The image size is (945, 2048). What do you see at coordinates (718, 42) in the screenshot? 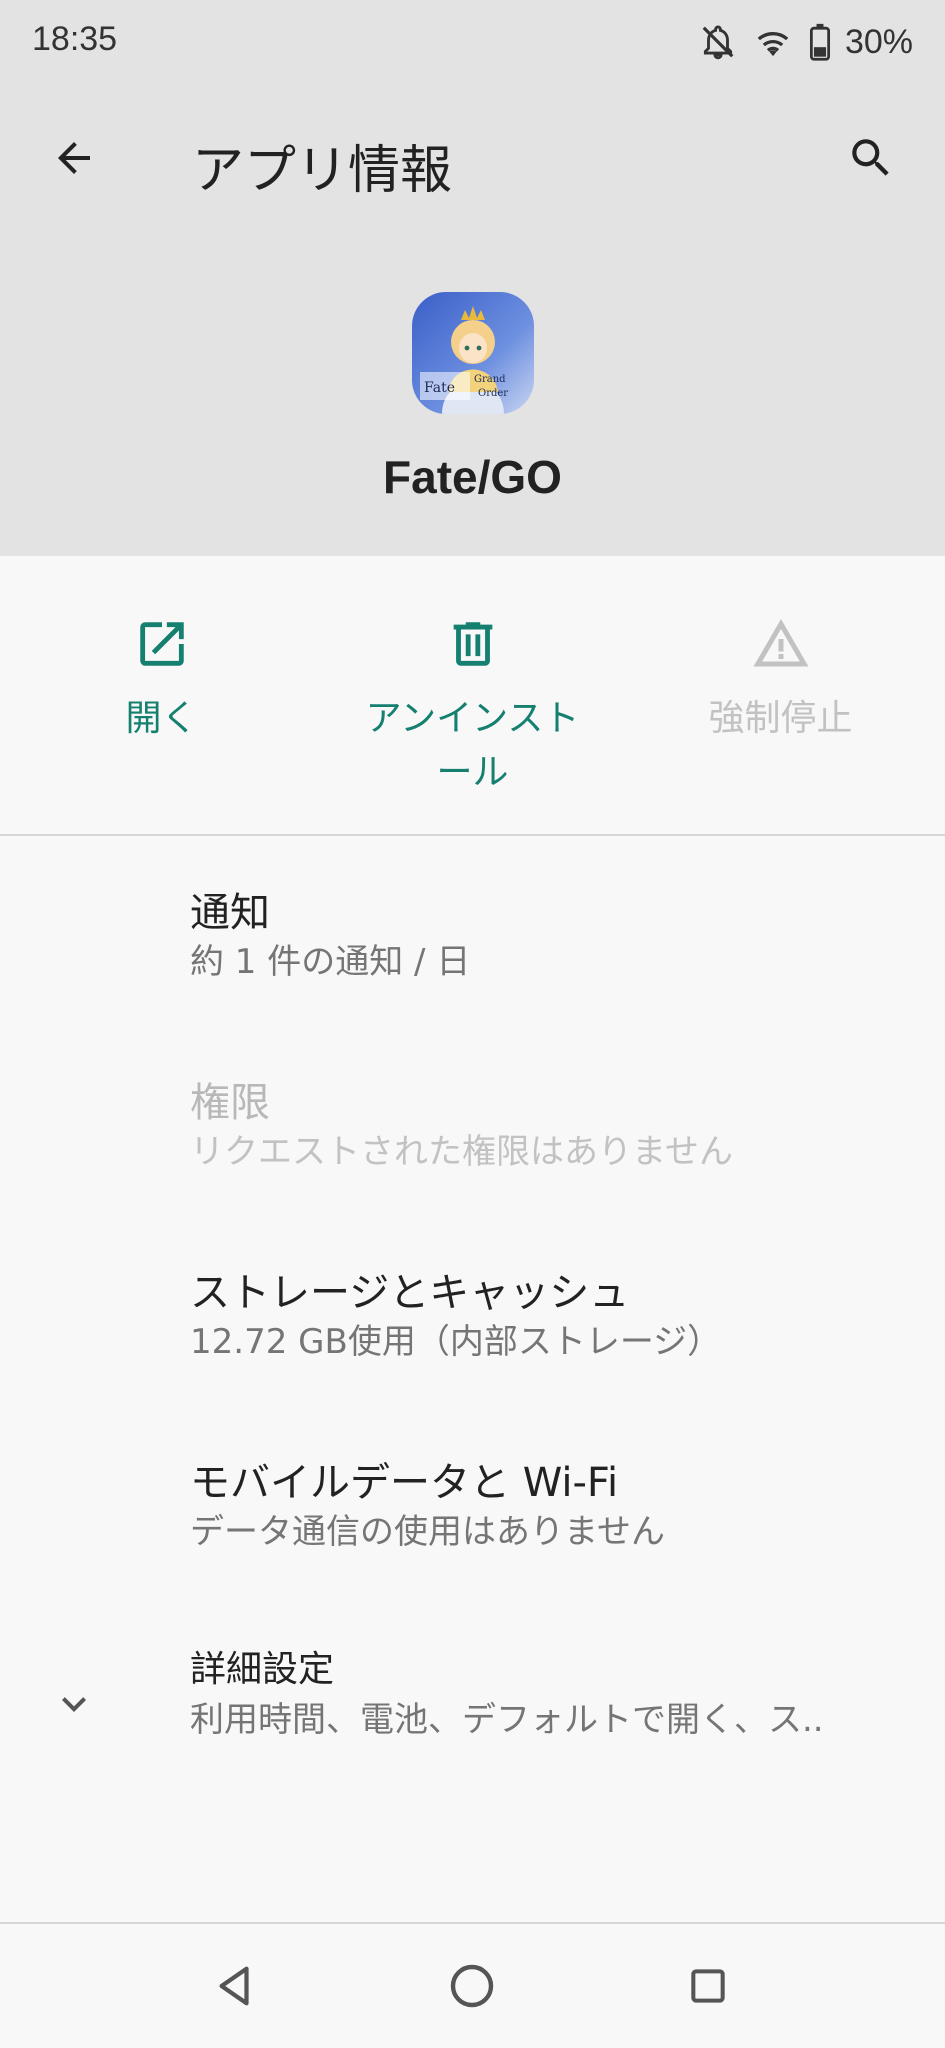
I see `notifications-off-icon` at bounding box center [718, 42].